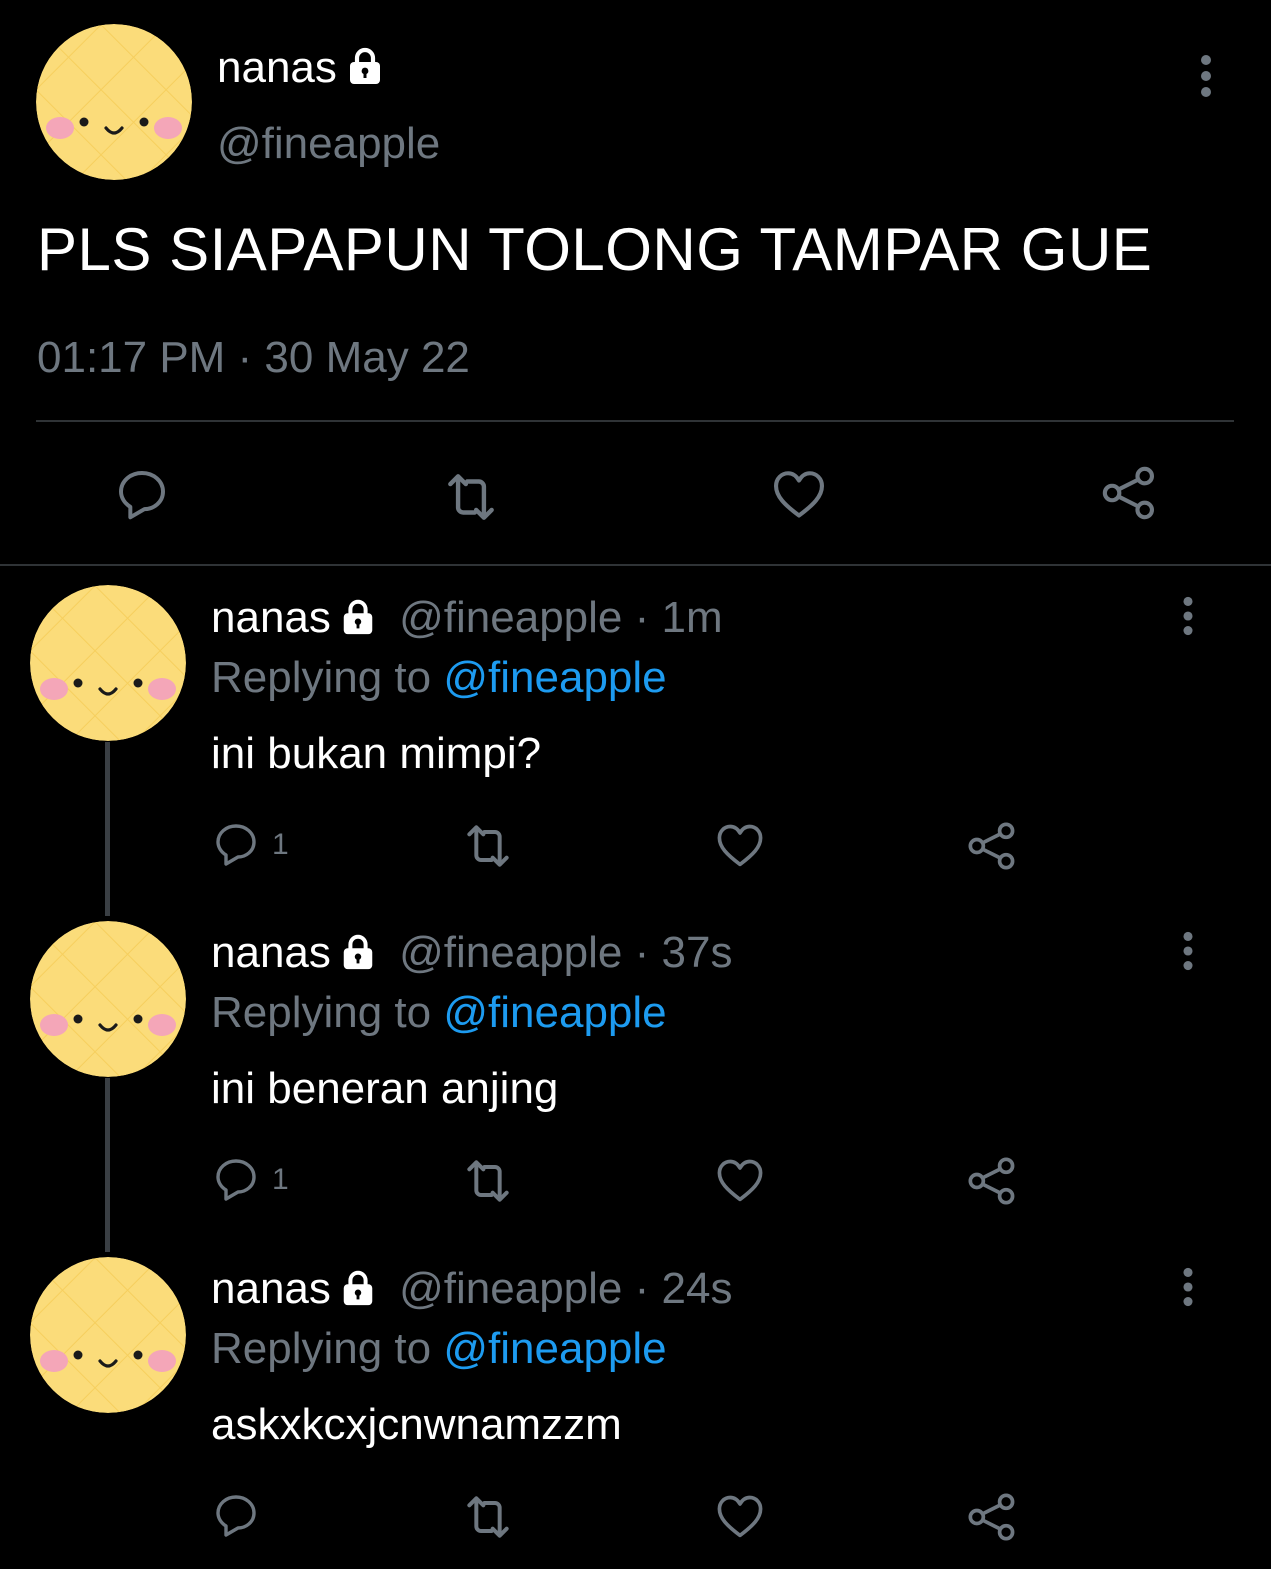 The width and height of the screenshot is (1271, 1569). I want to click on reply-time: · 37s, so click(683, 952).